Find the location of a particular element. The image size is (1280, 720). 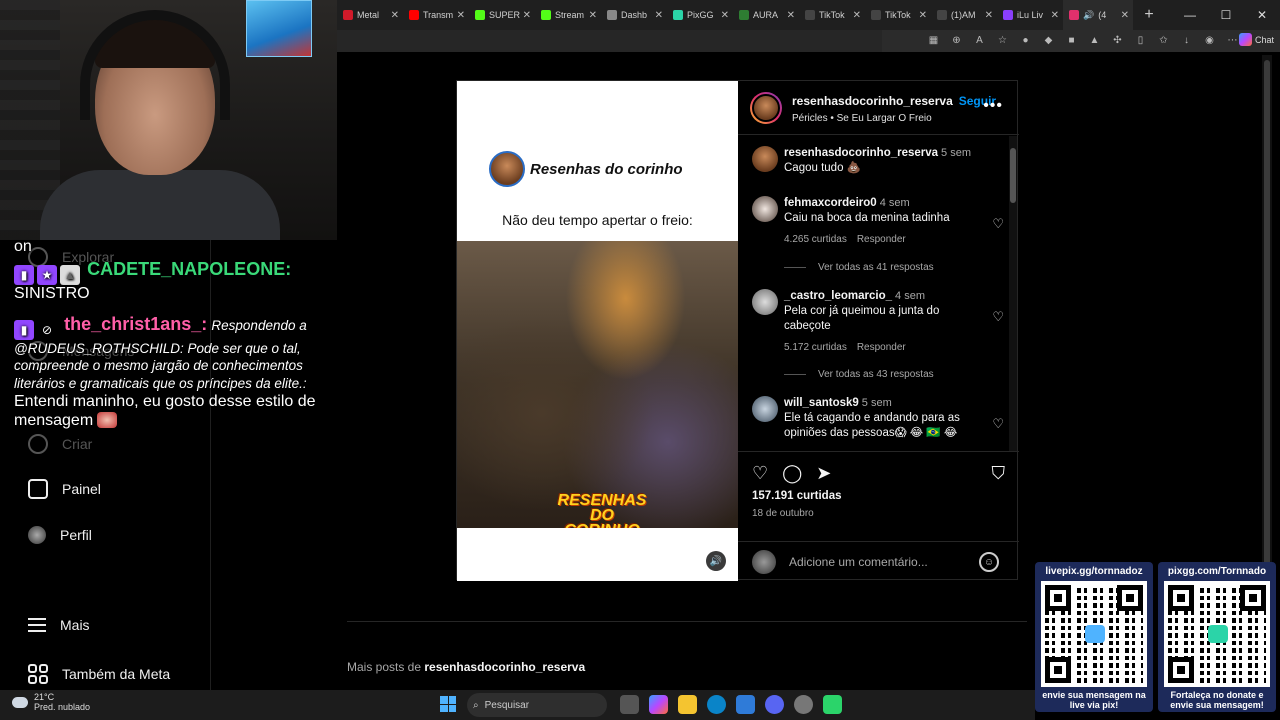

edge-browser-icon is located at coordinates (716, 704).